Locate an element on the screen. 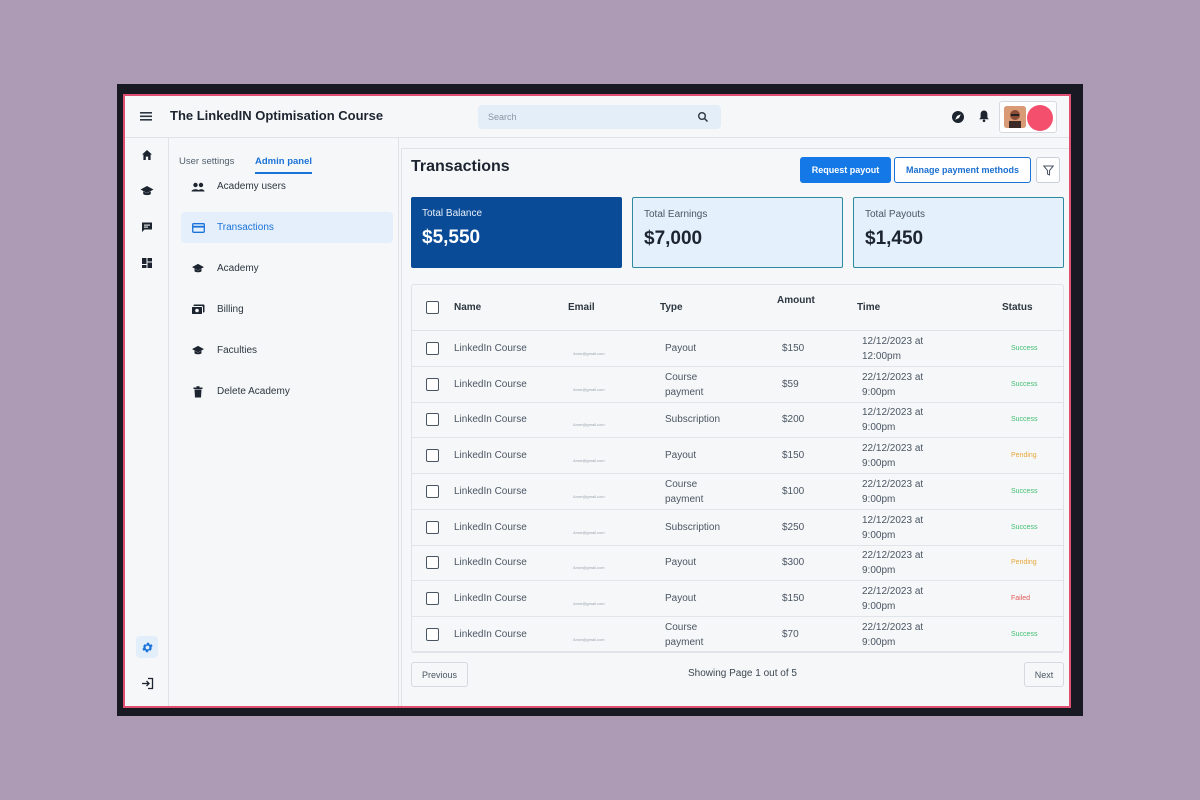 The height and width of the screenshot is (800, 1200). app-title: The LinkedIN Optimisation Course is located at coordinates (277, 115).